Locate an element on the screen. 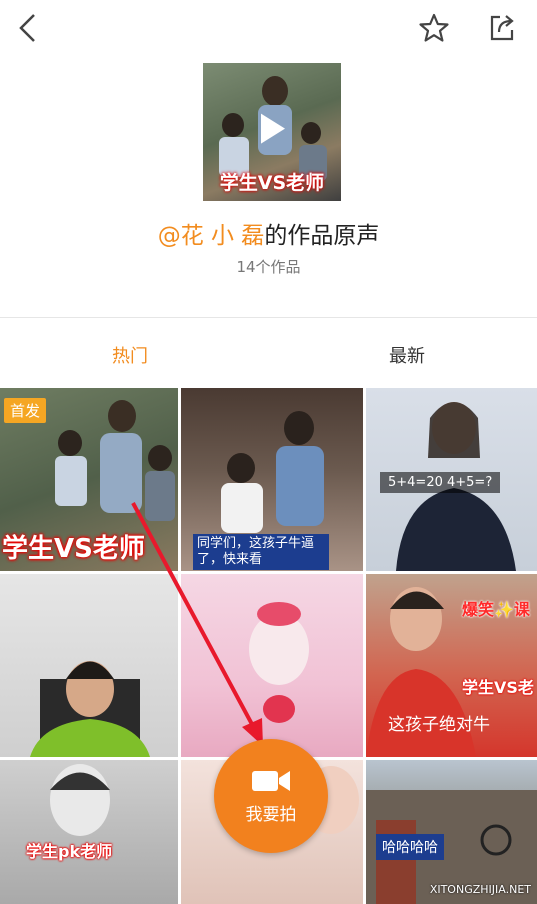 Image resolution: width=537 pixels, height=904 pixels. grid-item: 首发 学生VS老师 is located at coordinates (89, 479).